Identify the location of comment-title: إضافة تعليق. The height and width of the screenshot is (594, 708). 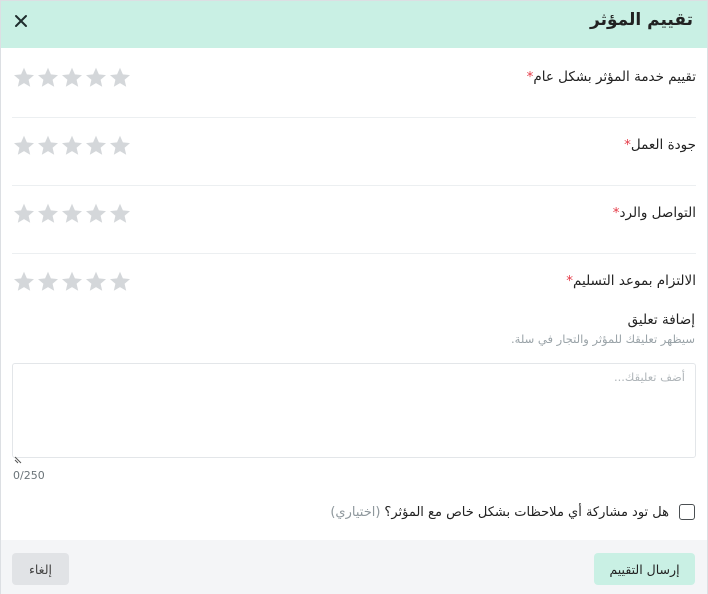
(661, 320).